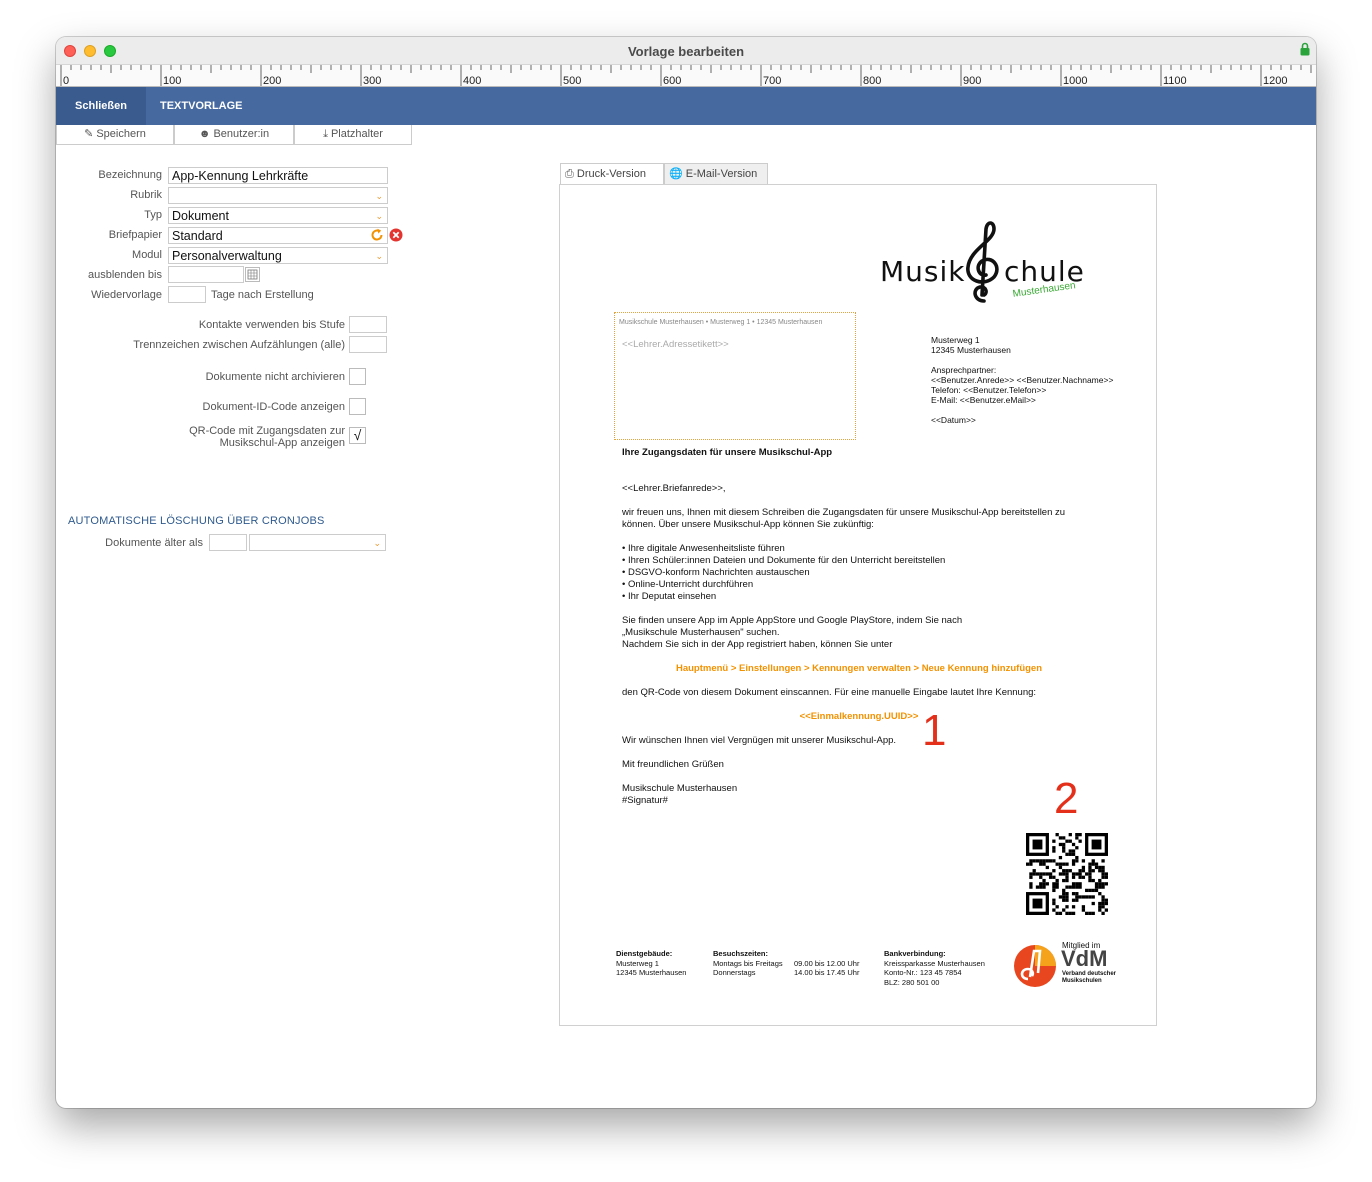 This screenshot has width=1372, height=1182. I want to click on ruler-label: 200, so click(272, 81).